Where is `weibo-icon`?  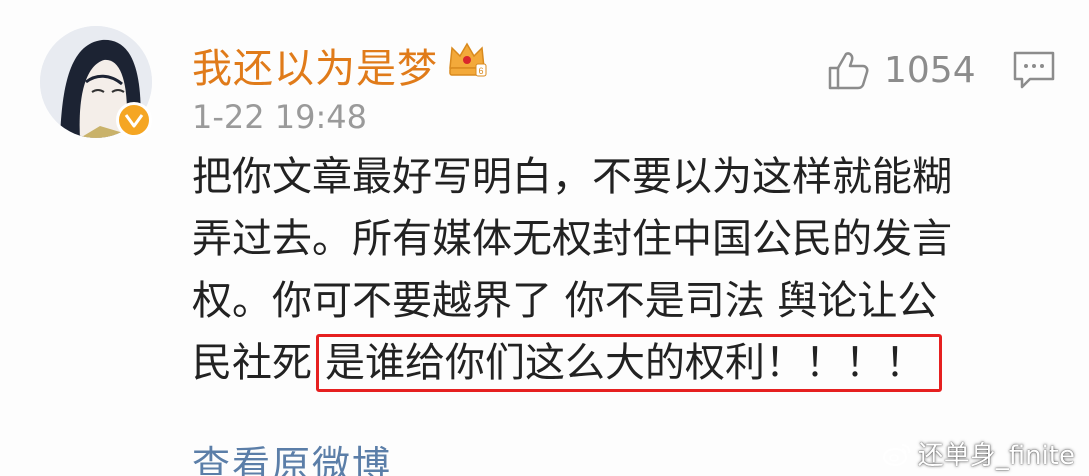
weibo-icon is located at coordinates (896, 454).